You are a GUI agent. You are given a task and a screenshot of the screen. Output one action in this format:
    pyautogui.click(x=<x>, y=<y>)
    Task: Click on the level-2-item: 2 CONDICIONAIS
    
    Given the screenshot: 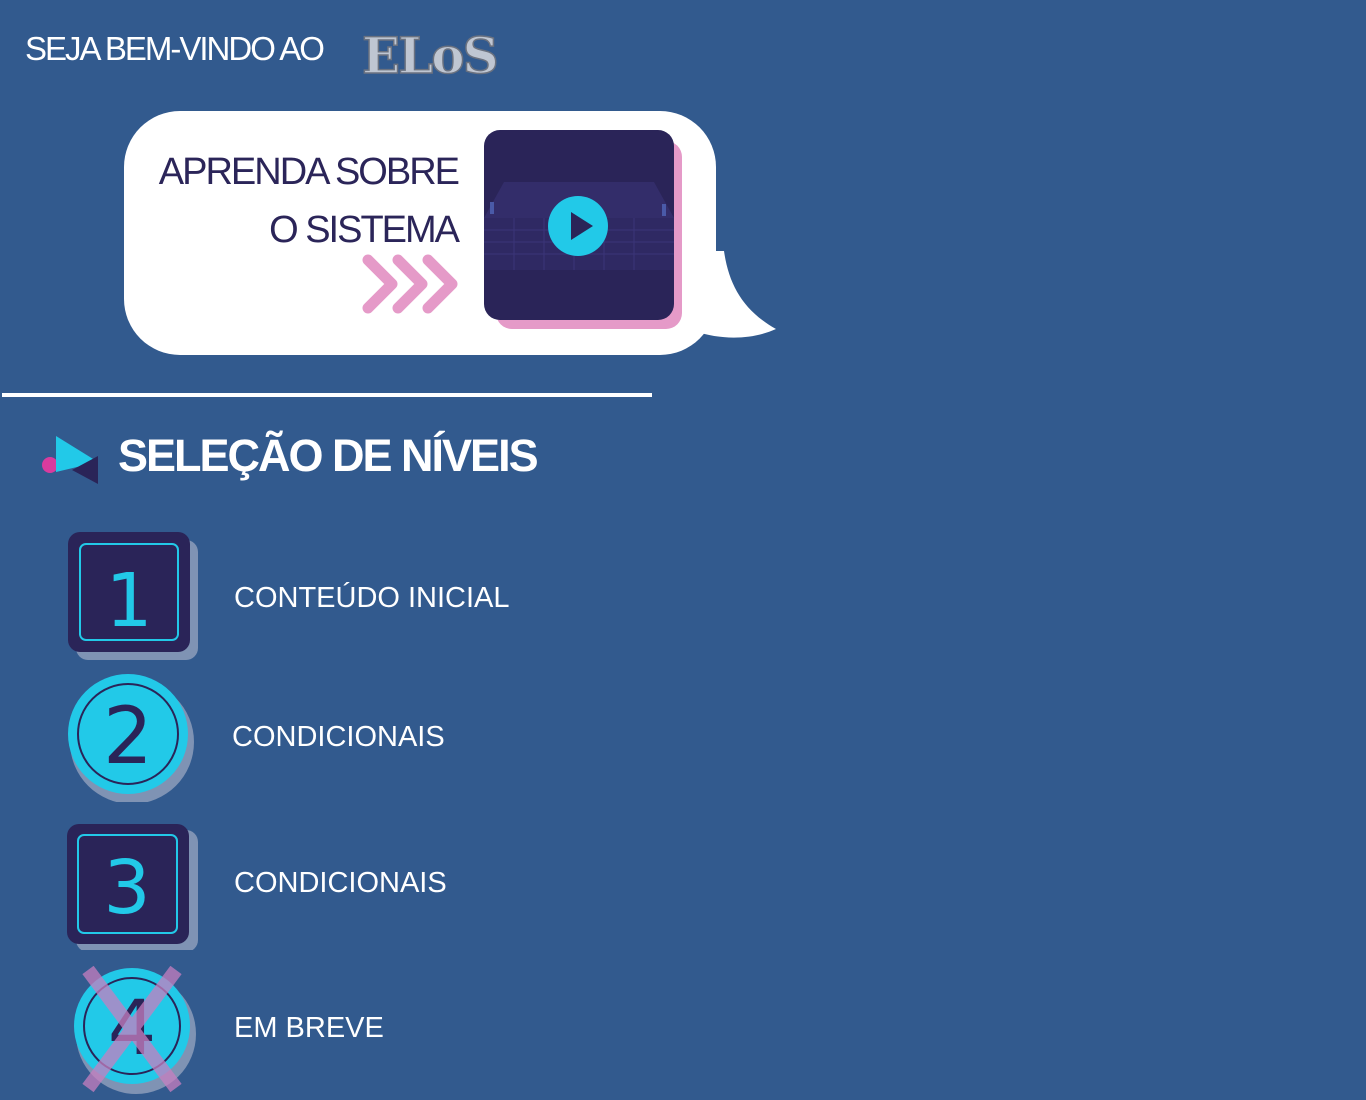 What is the action you would take?
    pyautogui.click(x=320, y=737)
    